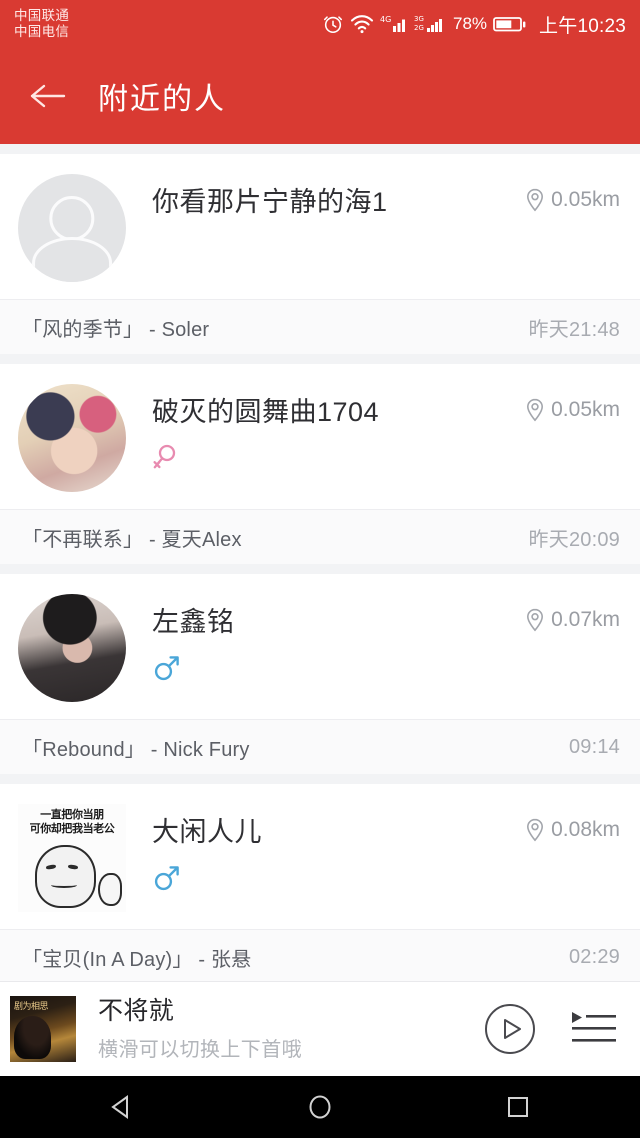 This screenshot has height=1138, width=640. I want to click on back-button, so click(48, 96).